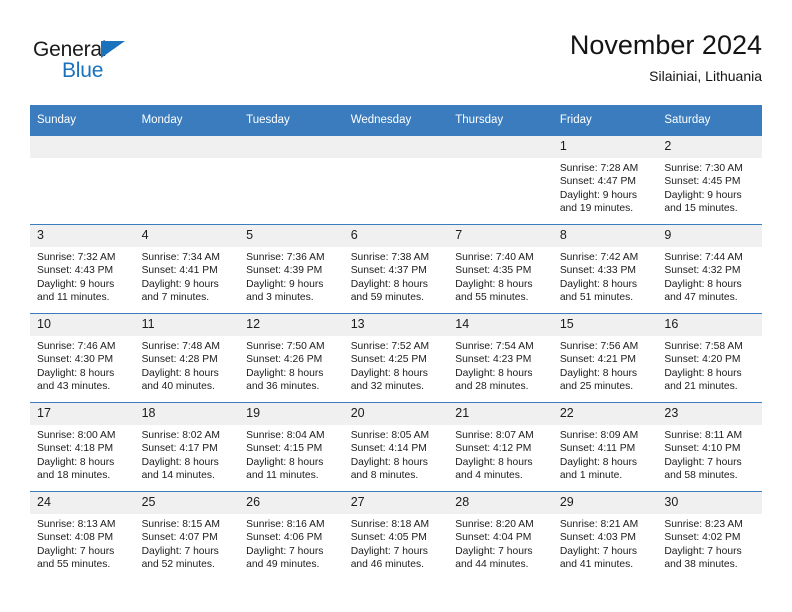  Describe the element at coordinates (493, 449) in the screenshot. I see `sunset-text: Sunset: 4:12 PM` at that location.